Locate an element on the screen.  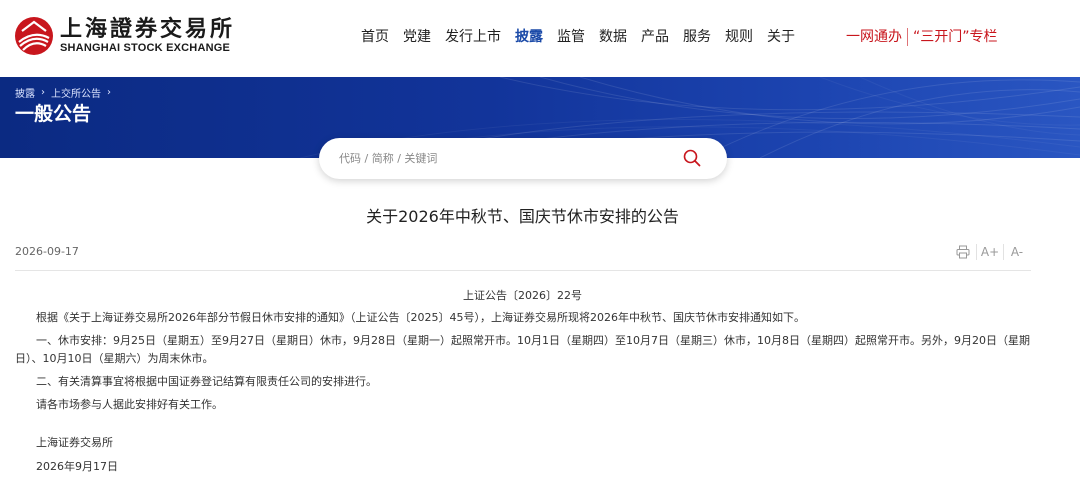
sse-logo: 上海證券交易所 SHANGHAI STOCK EXCHANGE is located at coordinates (124, 36).